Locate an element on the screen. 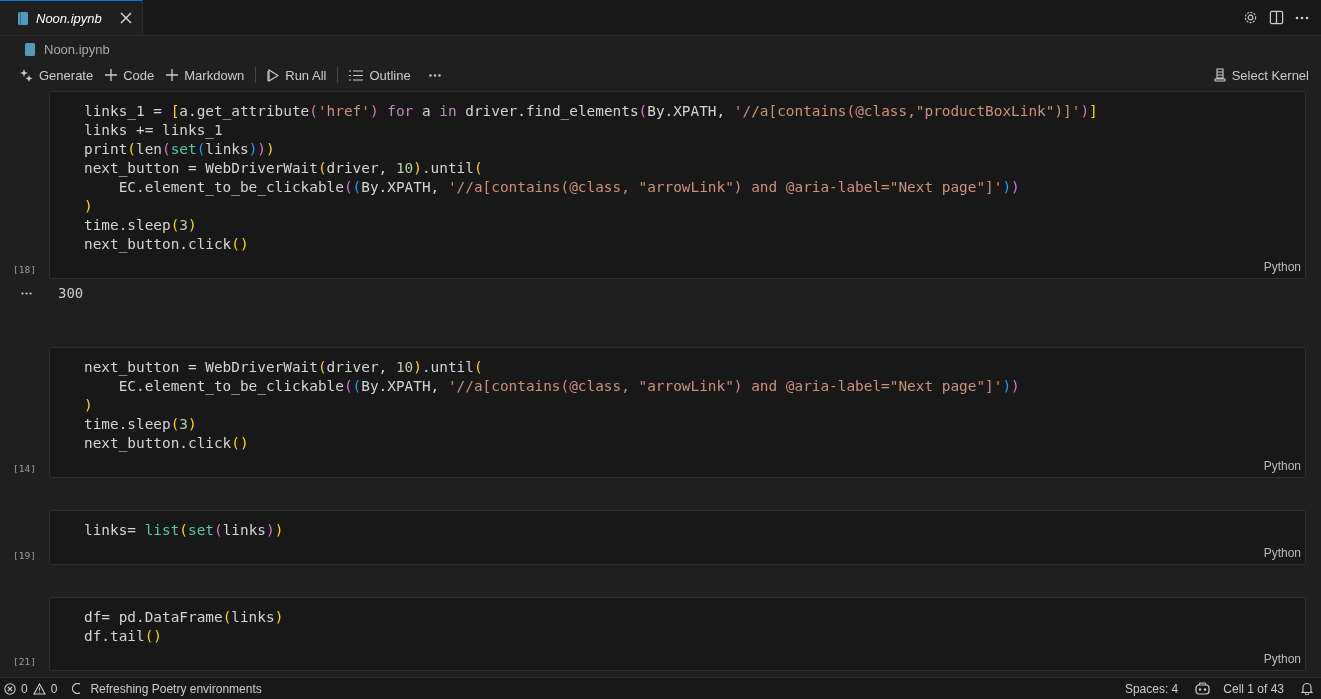 This screenshot has height=699, width=1321. execution-count: [19] is located at coordinates (24, 555).